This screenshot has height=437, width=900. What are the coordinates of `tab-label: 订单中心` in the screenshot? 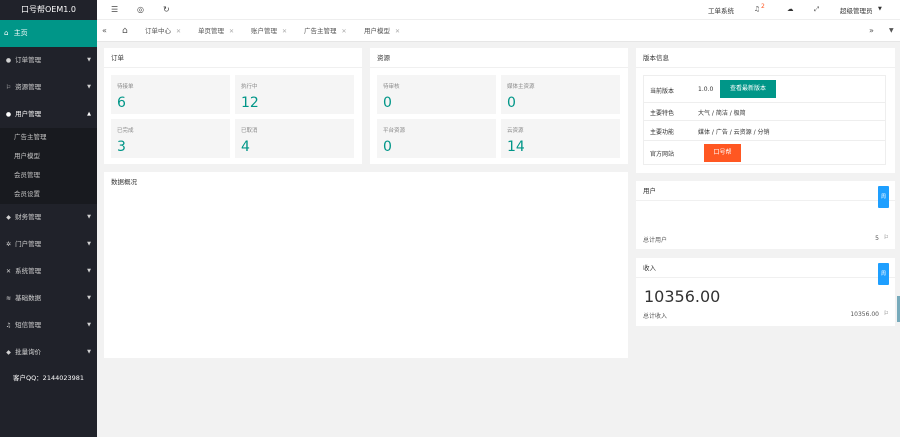 It's located at (158, 31).